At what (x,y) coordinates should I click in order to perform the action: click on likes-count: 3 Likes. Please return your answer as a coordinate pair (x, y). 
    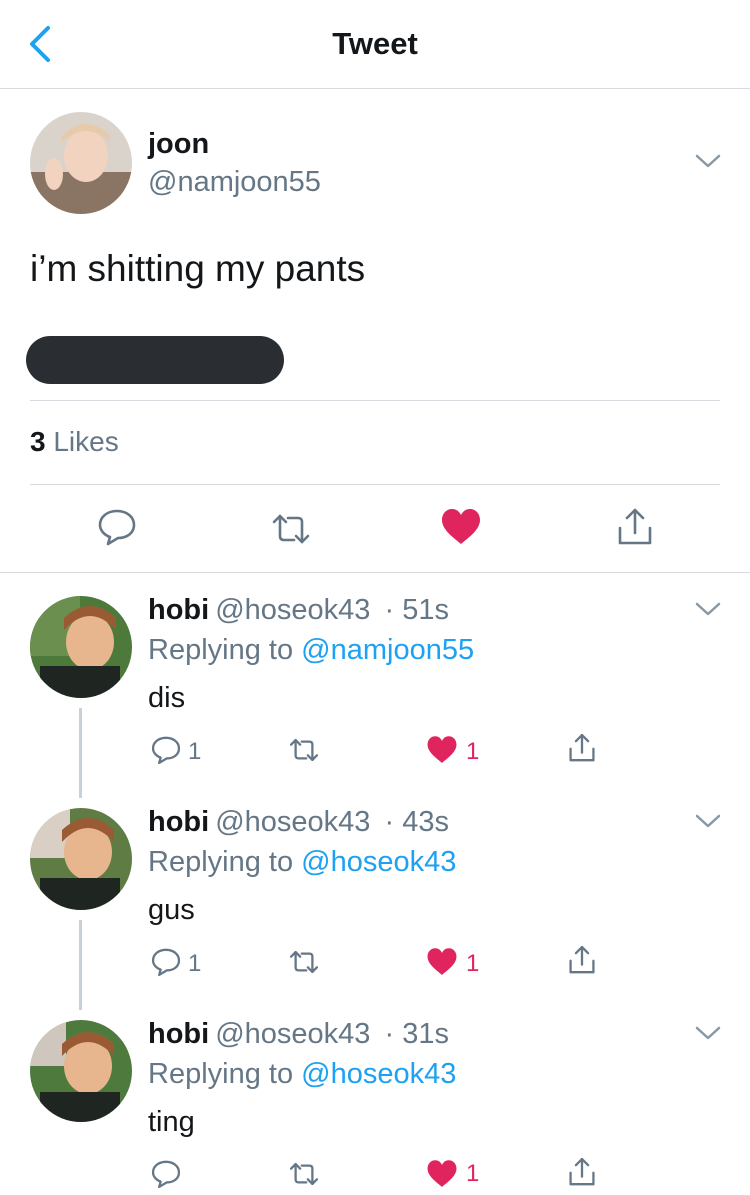
    Looking at the image, I should click on (74, 442).